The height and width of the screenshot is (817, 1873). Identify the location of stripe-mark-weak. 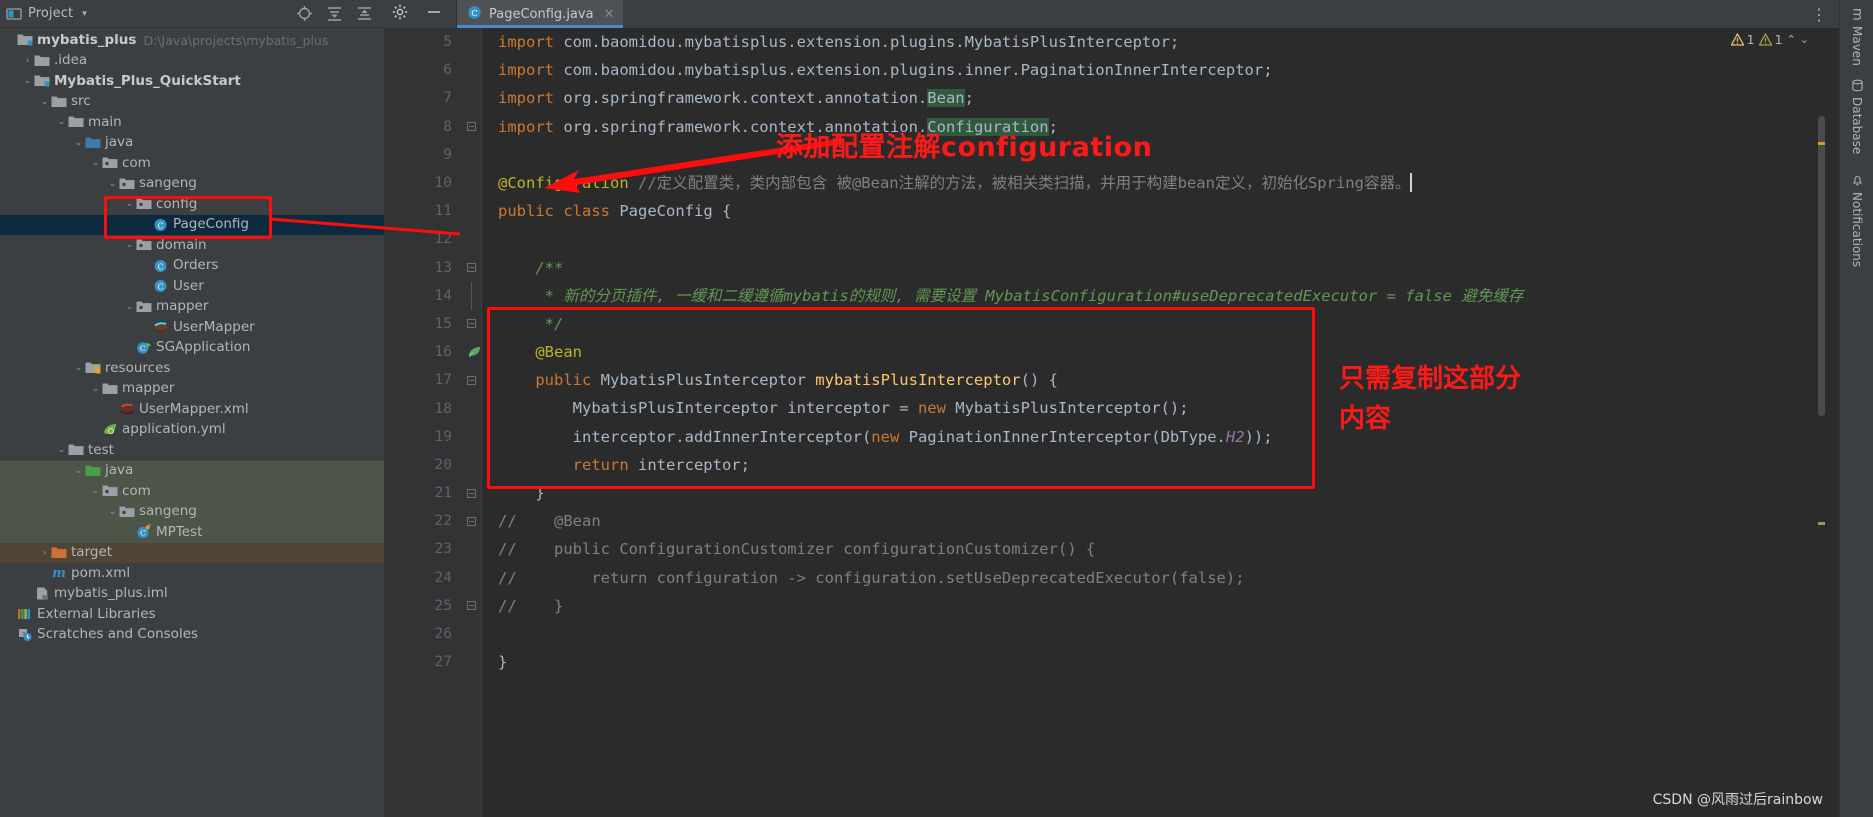
(1821, 523).